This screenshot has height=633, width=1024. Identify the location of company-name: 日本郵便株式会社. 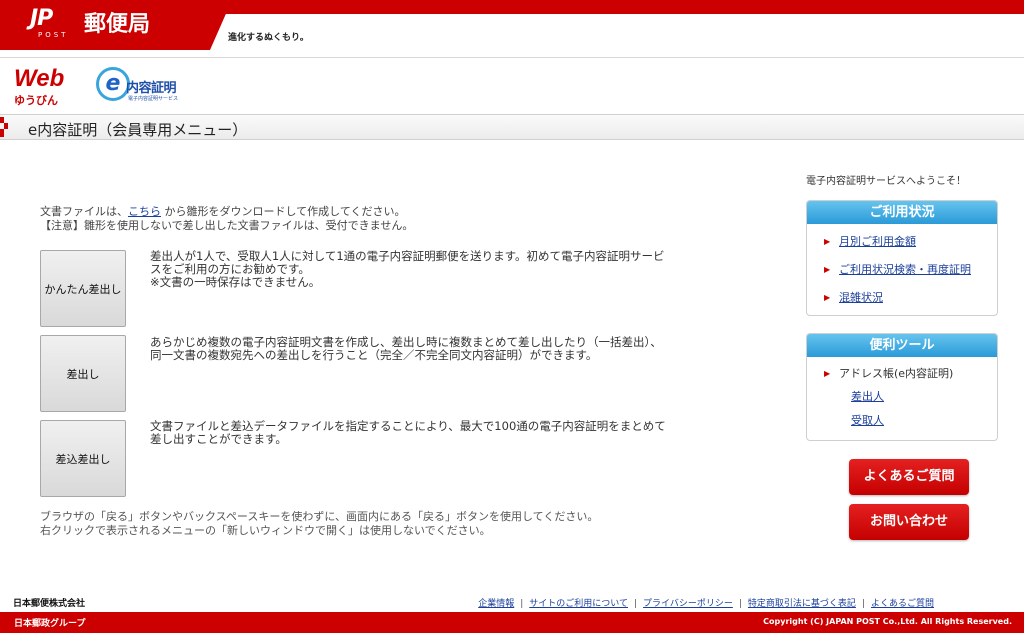
(49, 604).